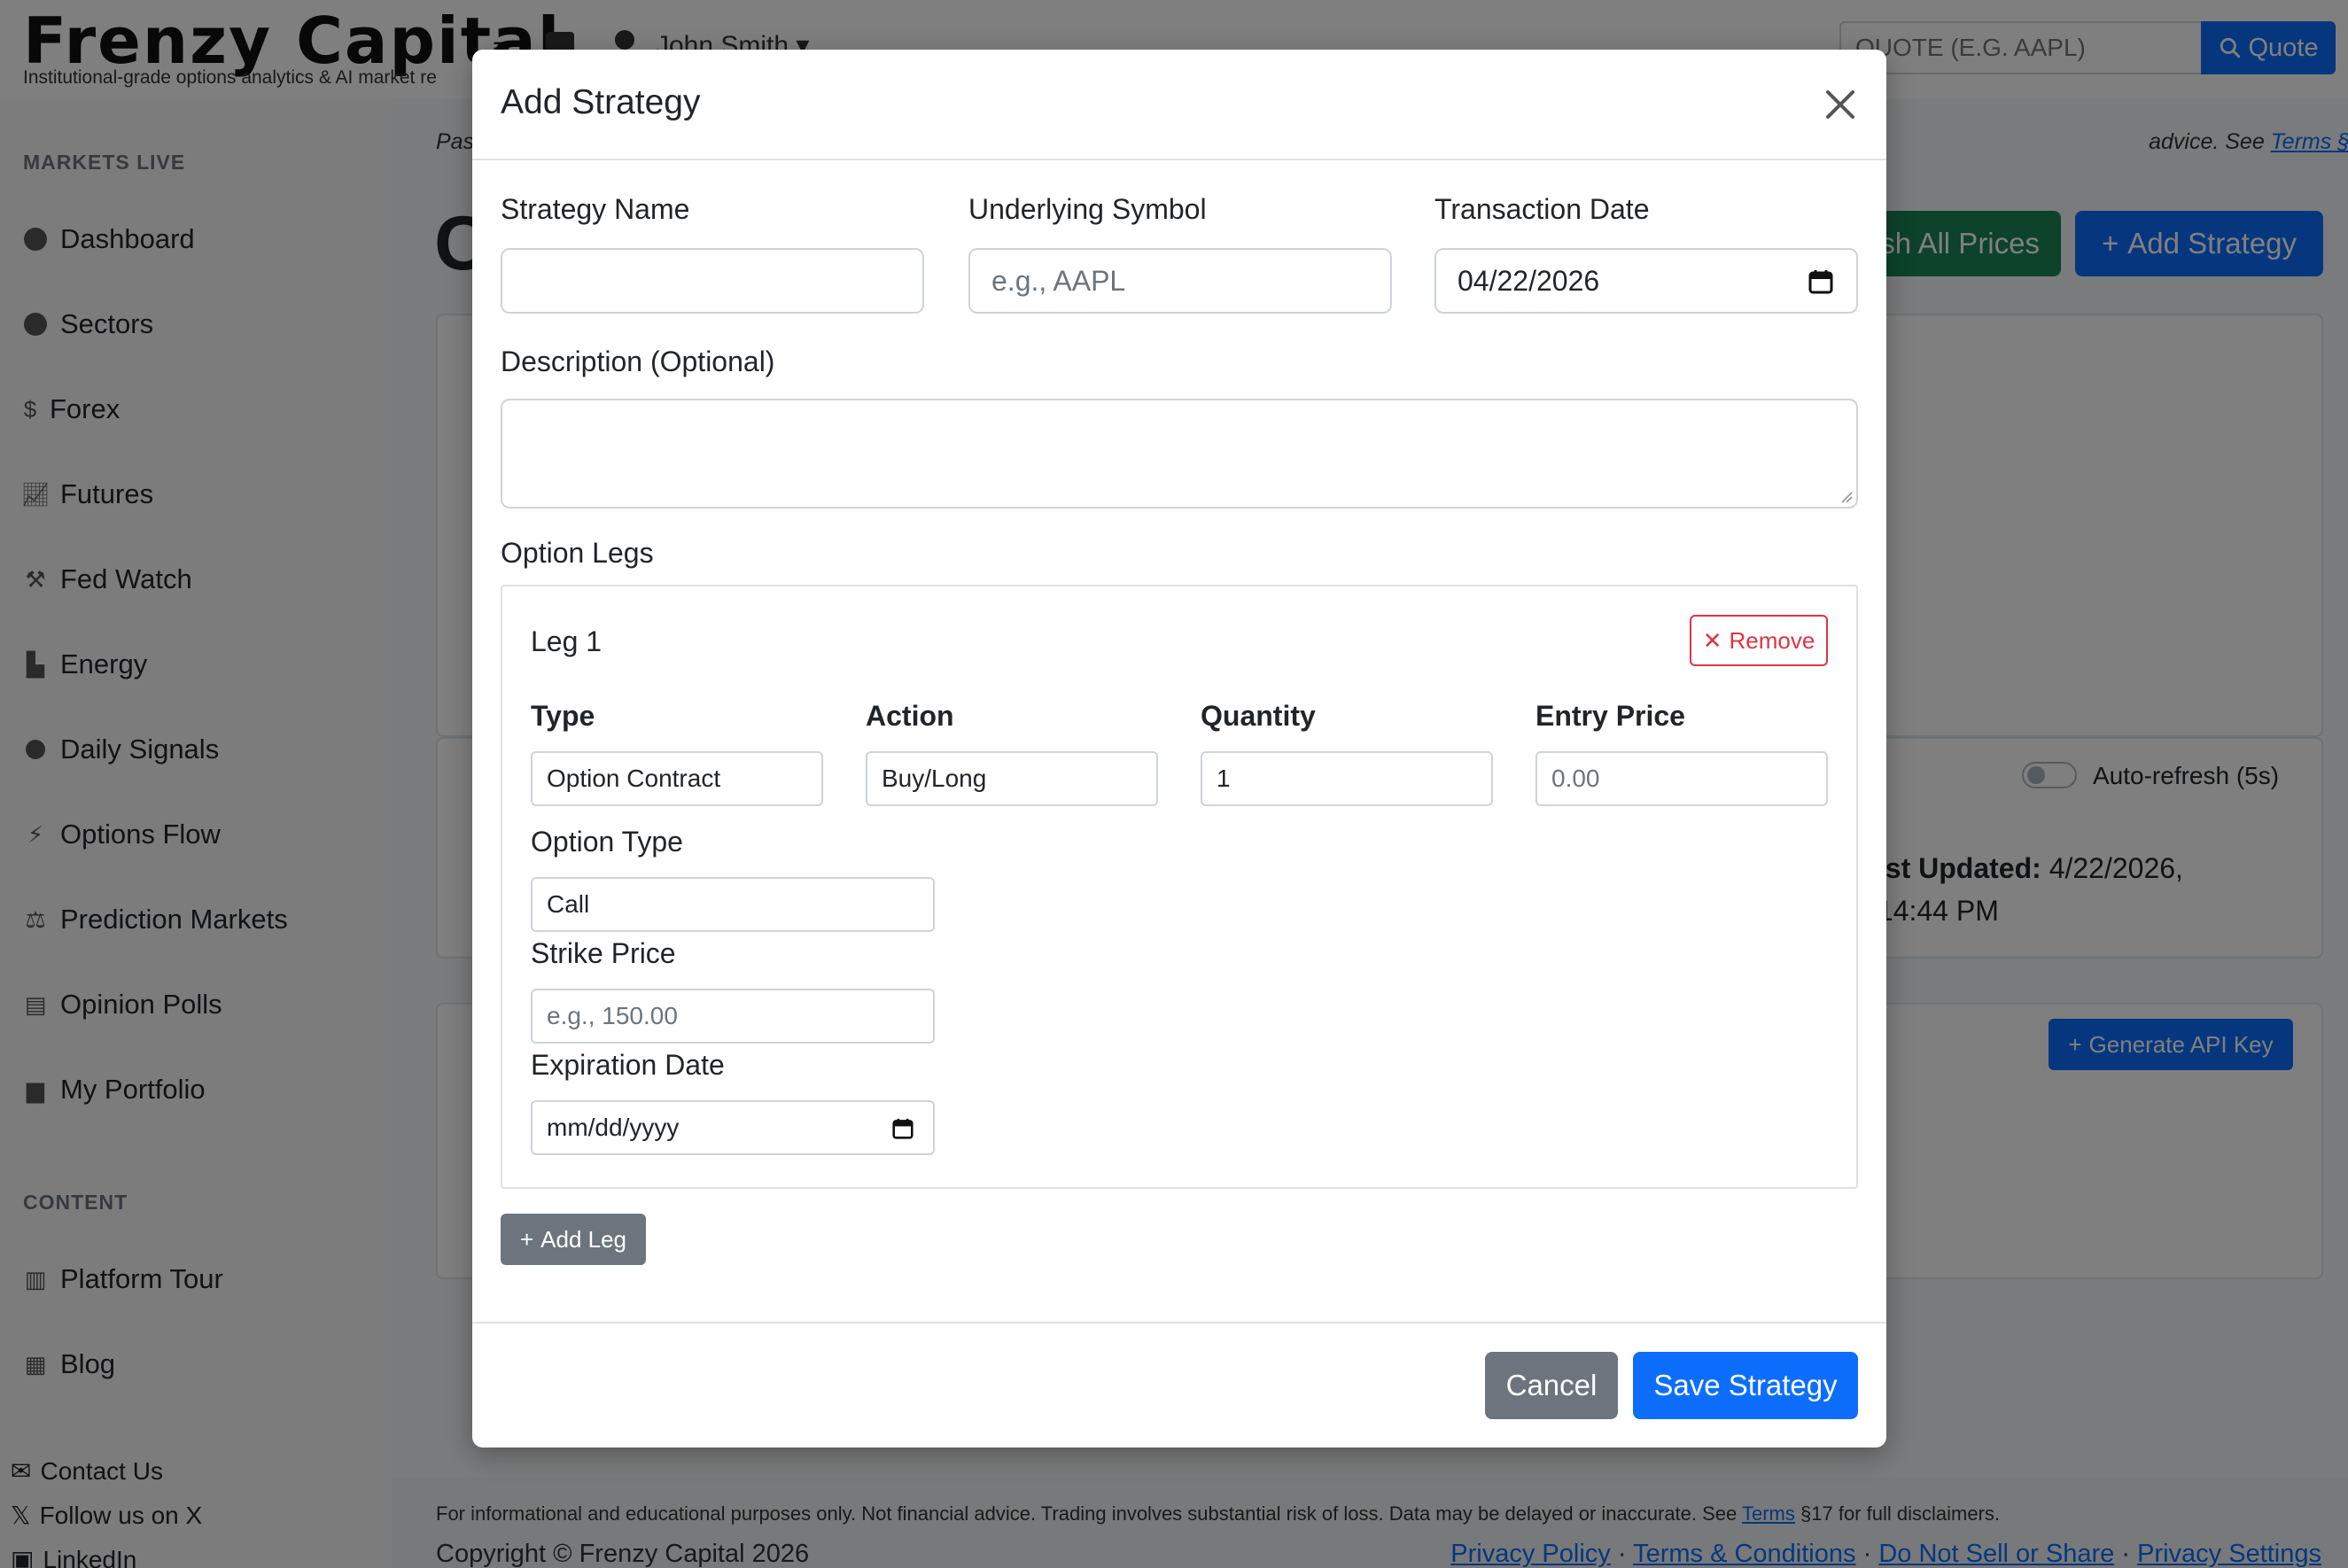 The height and width of the screenshot is (1568, 2348). Describe the element at coordinates (712, 281) in the screenshot. I see `strategy-name-input` at that location.